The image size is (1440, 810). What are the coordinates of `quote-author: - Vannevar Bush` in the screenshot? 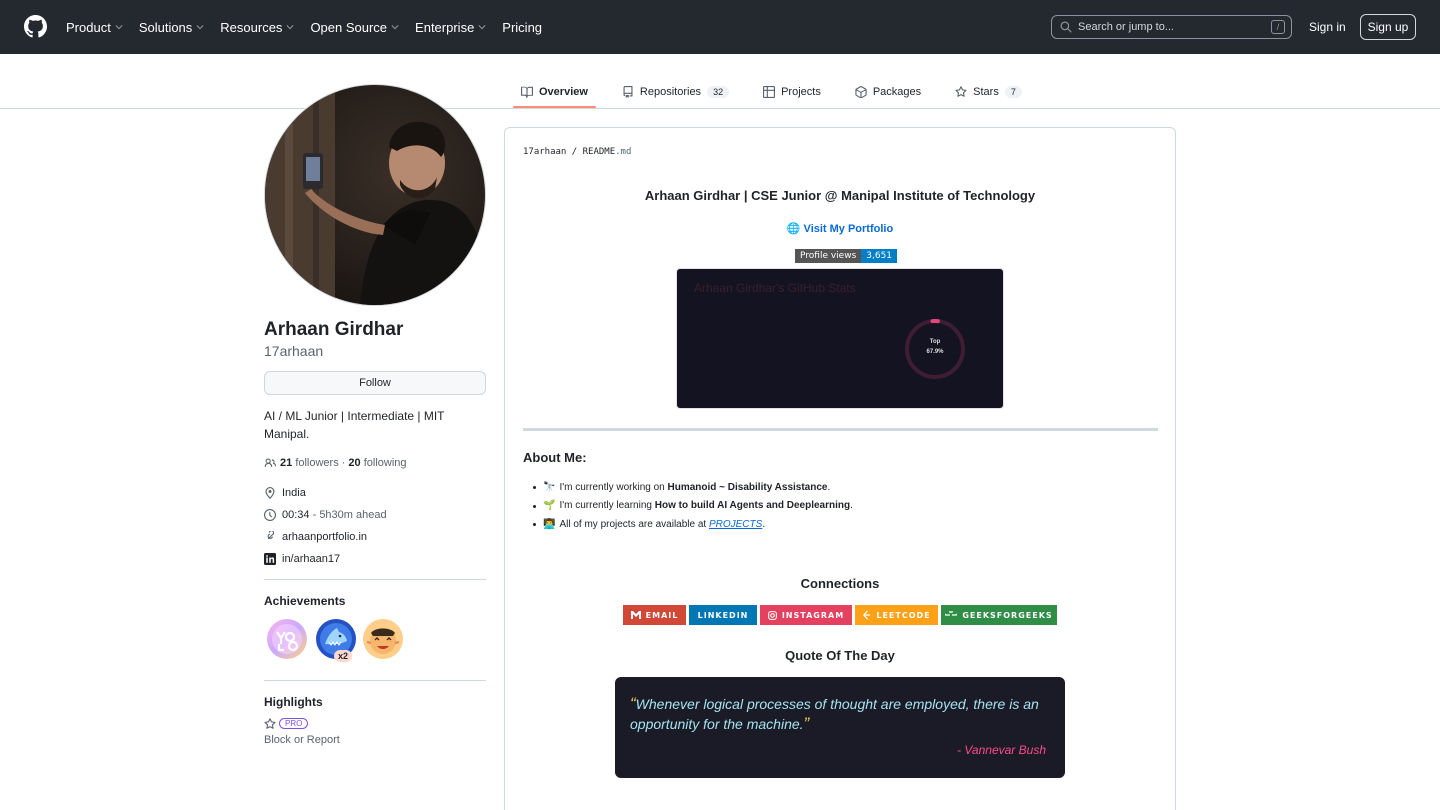 It's located at (1001, 750).